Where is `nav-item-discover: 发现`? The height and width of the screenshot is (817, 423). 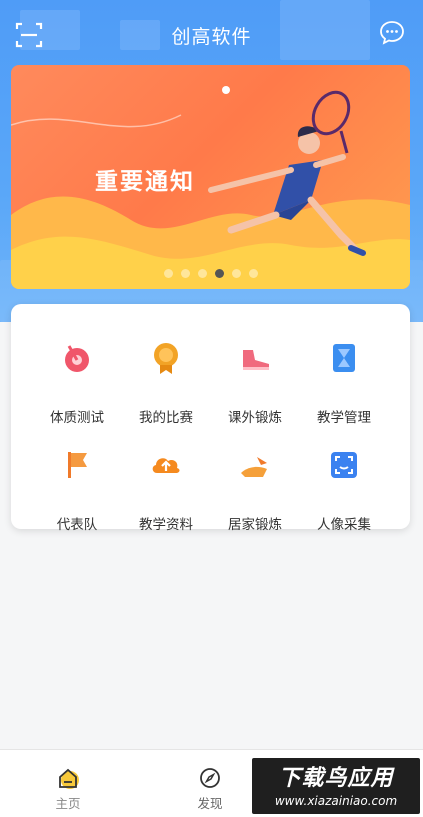 nav-item-discover: 发现 is located at coordinates (210, 783).